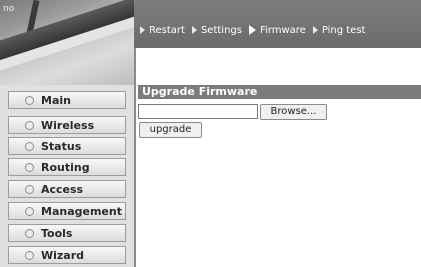 The image size is (421, 267). Describe the element at coordinates (9, 9) in the screenshot. I see `logo-text: no` at that location.